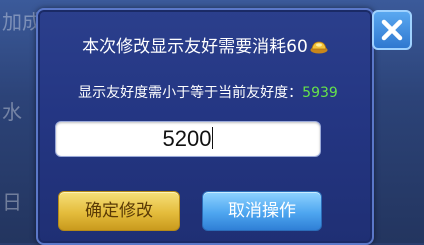 This screenshot has height=245, width=424. I want to click on friendliness-input-value: 5200, so click(187, 138).